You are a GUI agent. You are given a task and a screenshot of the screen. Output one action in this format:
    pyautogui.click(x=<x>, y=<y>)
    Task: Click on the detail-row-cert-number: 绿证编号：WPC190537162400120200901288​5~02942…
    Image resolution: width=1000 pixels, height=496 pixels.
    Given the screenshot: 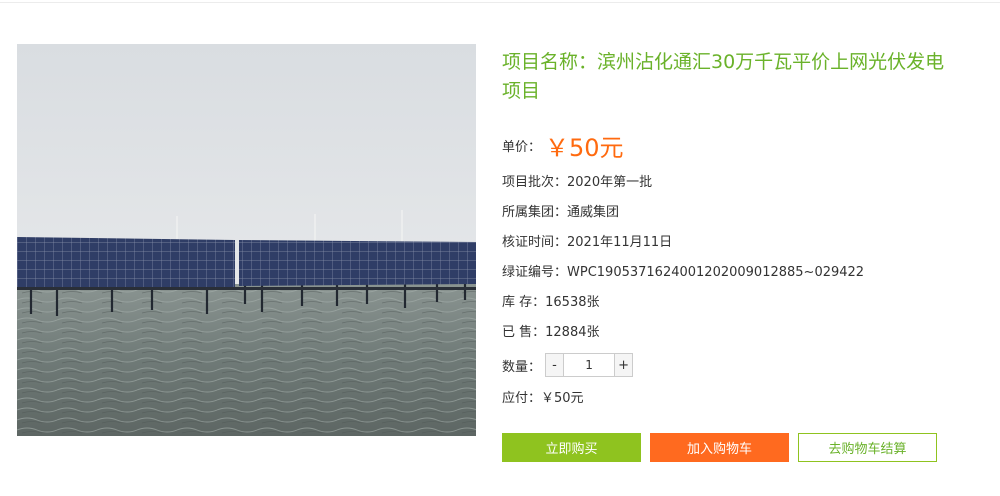 What is the action you would take?
    pyautogui.click(x=683, y=270)
    